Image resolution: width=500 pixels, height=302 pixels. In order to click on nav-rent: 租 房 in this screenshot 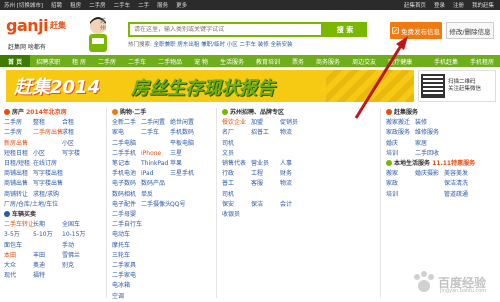, I will do `click(79, 61)`.